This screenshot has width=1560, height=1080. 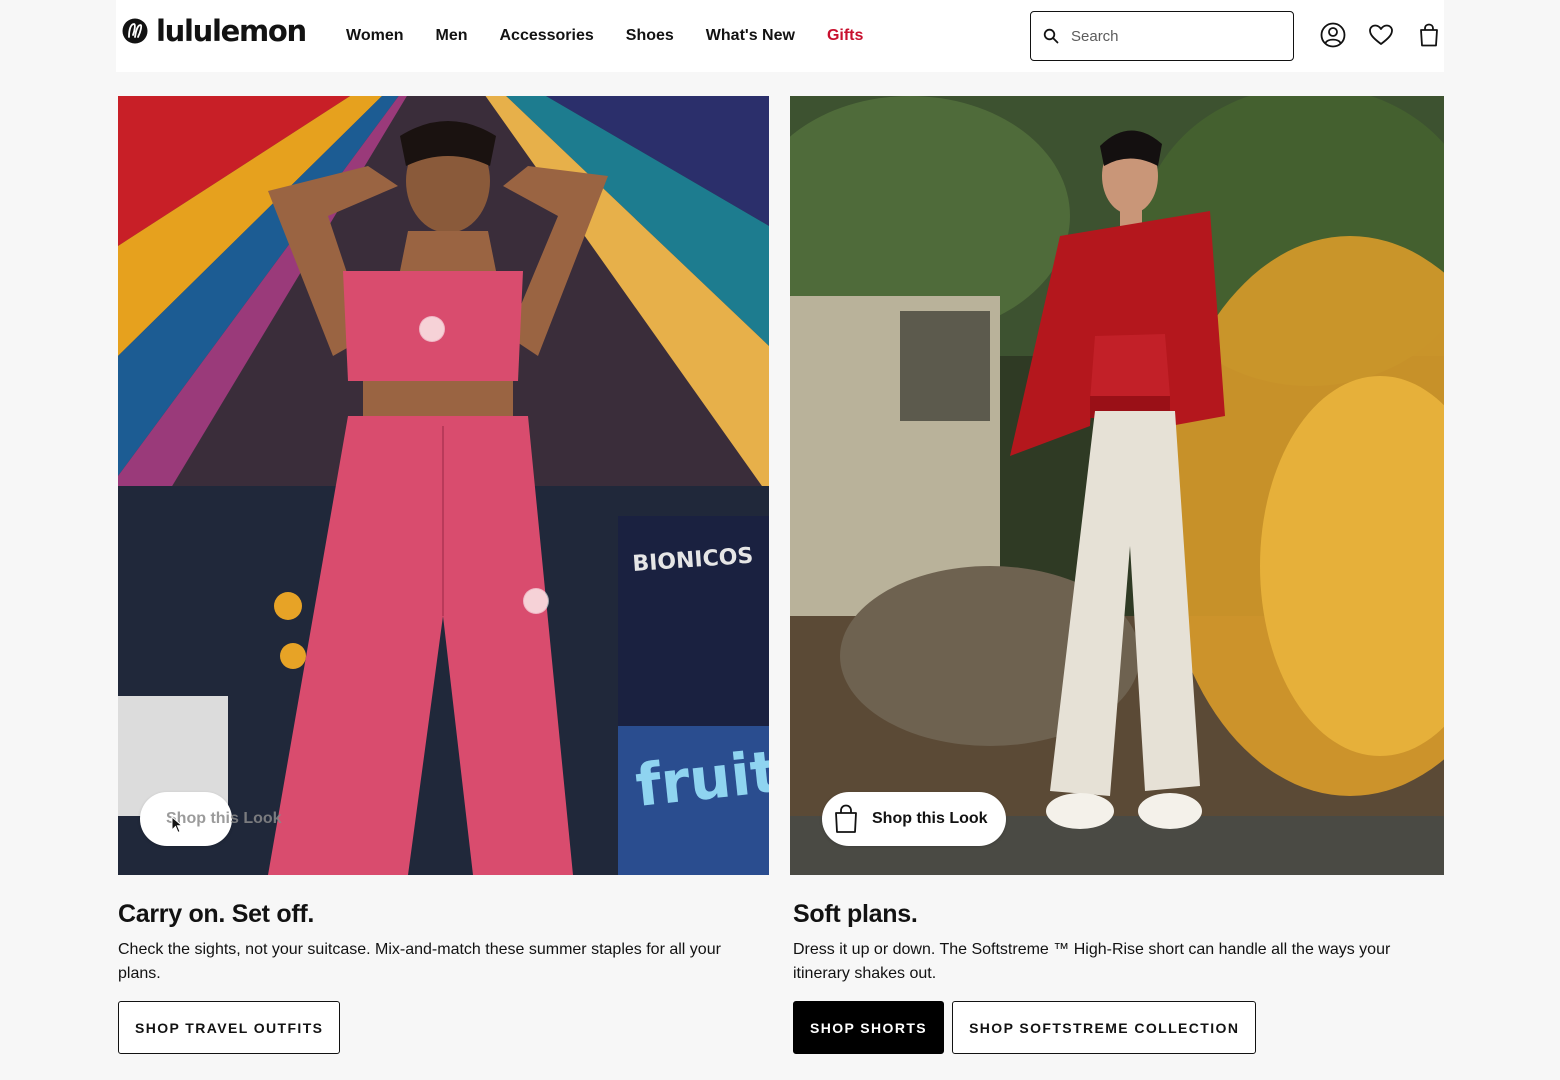 I want to click on account-icon, so click(x=1333, y=35).